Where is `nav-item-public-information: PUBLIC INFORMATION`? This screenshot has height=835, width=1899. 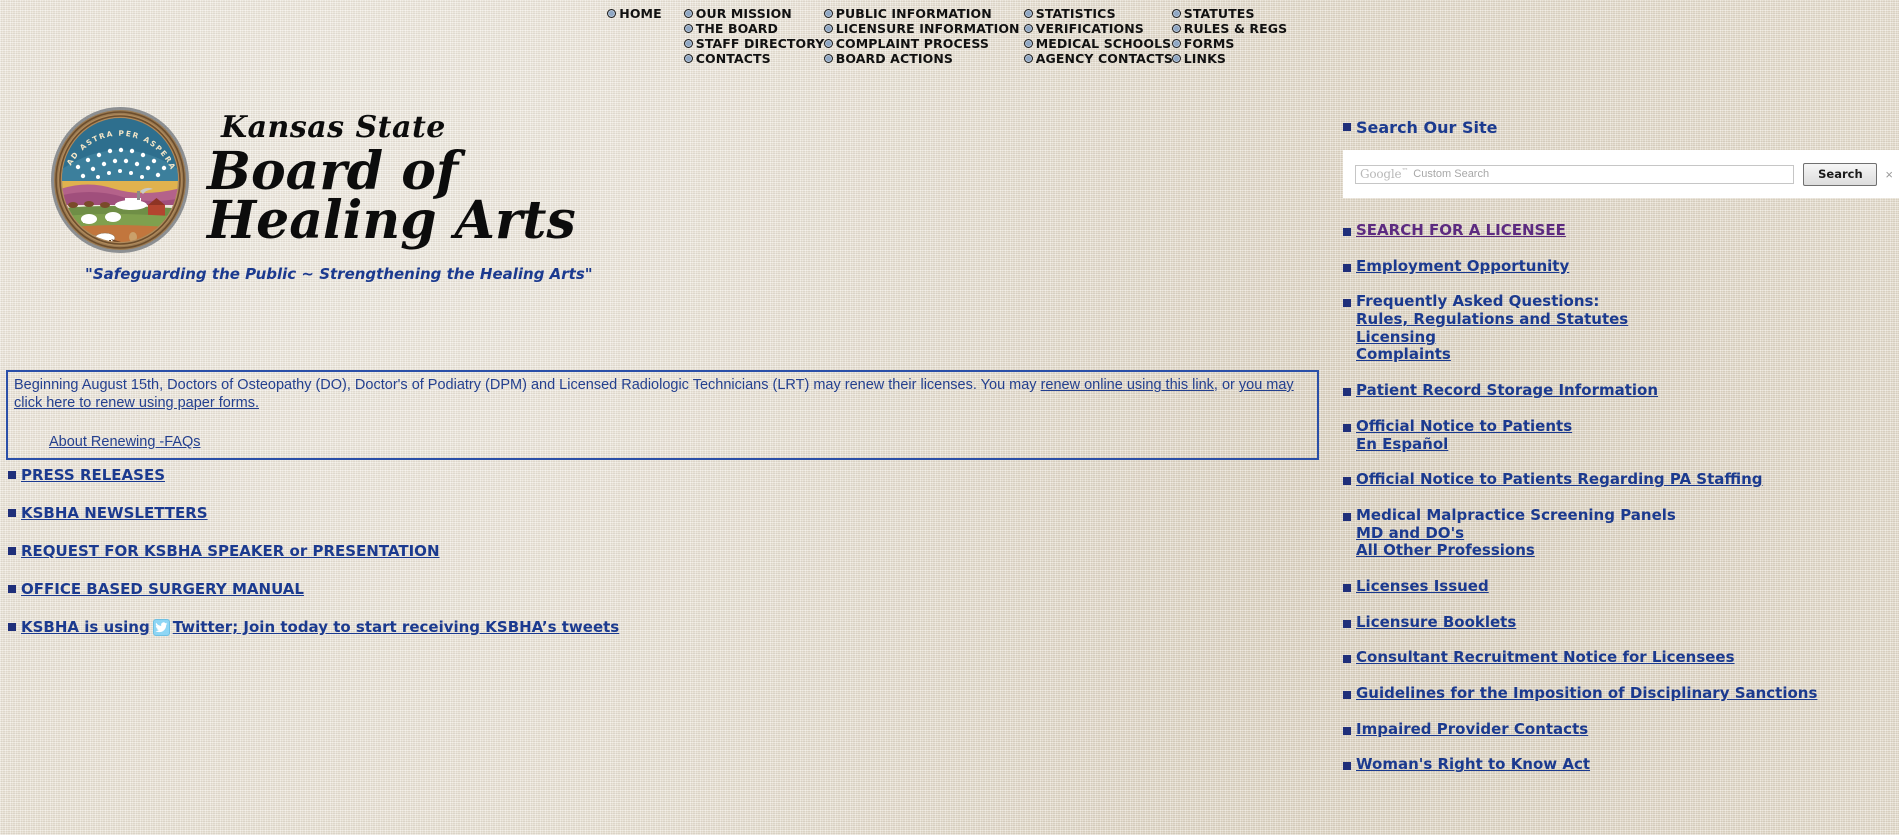
nav-item-public-information: PUBLIC INFORMATION is located at coordinates (923, 13).